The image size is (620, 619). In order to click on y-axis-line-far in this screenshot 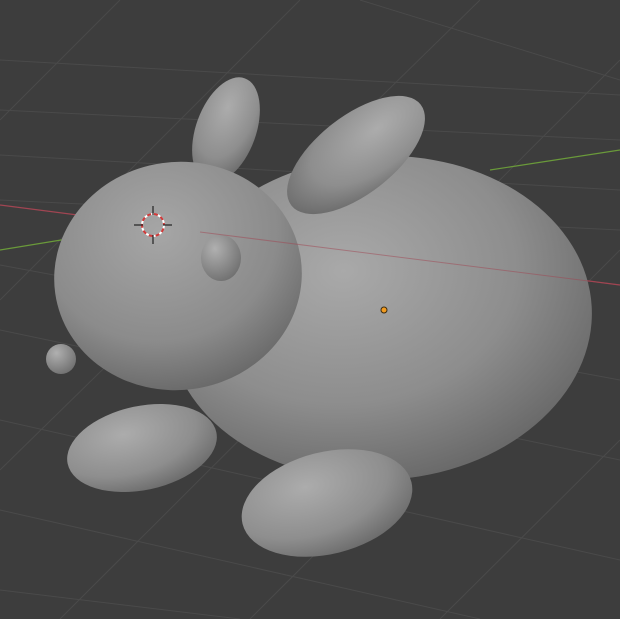, I will do `click(554, 160)`.